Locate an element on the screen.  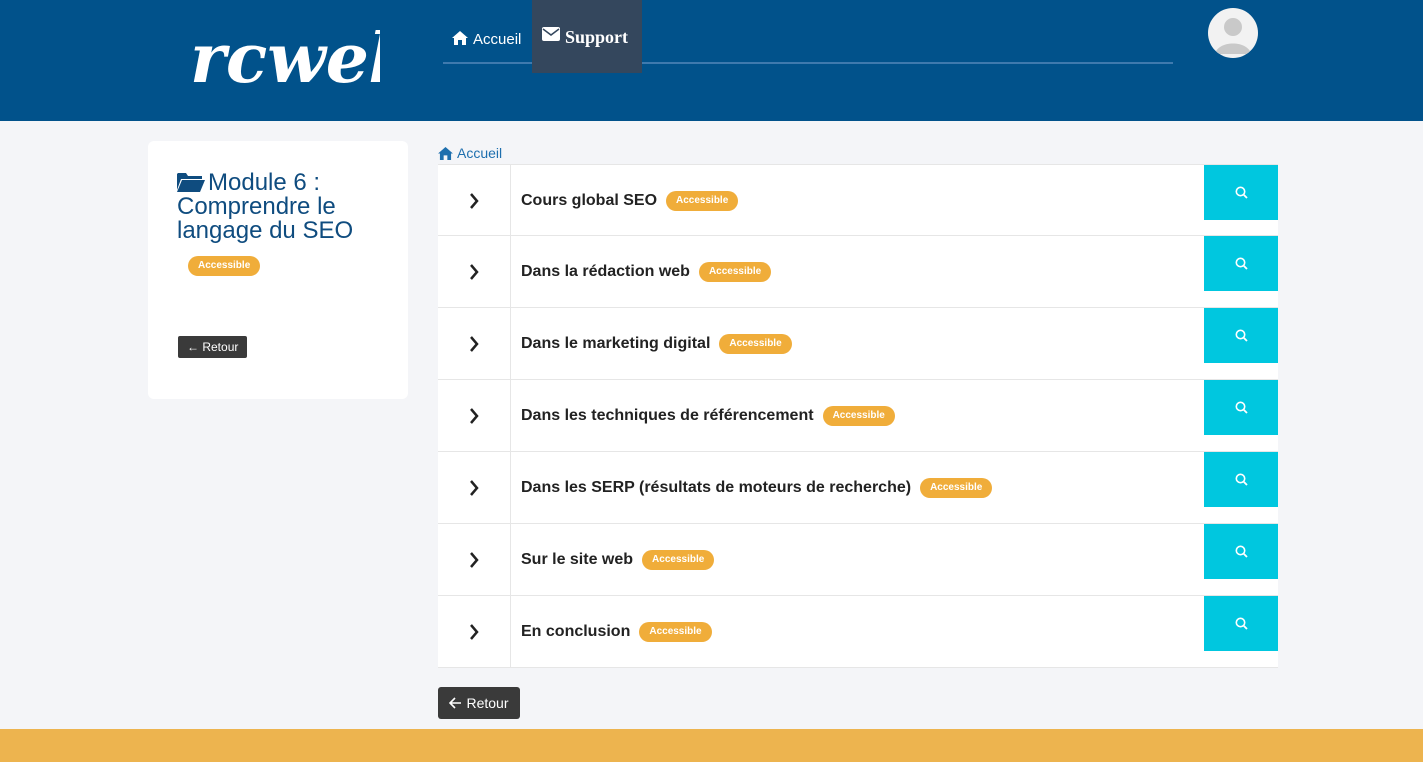
folder-open-icon is located at coordinates (191, 182).